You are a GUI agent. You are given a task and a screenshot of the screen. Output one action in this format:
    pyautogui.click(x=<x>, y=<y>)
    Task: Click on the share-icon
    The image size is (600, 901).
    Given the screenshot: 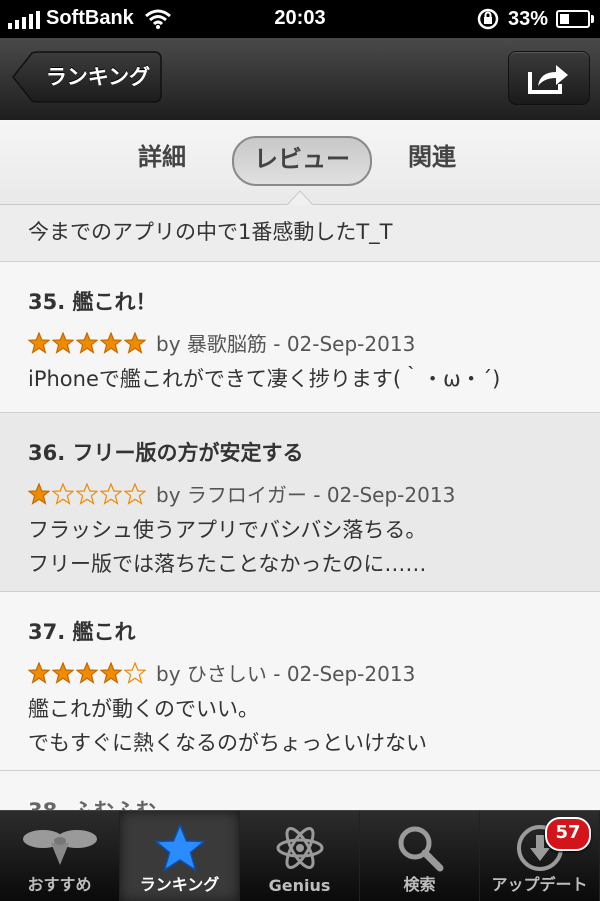 What is the action you would take?
    pyautogui.click(x=548, y=79)
    